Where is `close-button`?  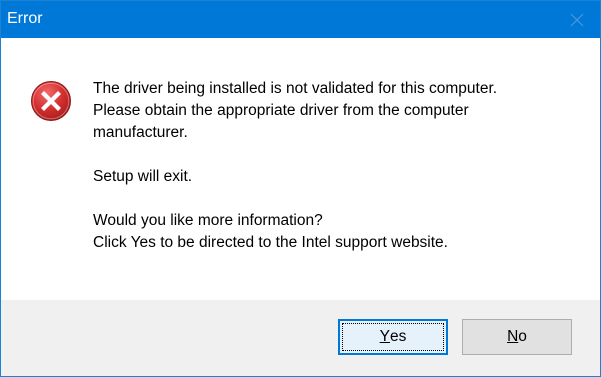
close-button is located at coordinates (577, 19).